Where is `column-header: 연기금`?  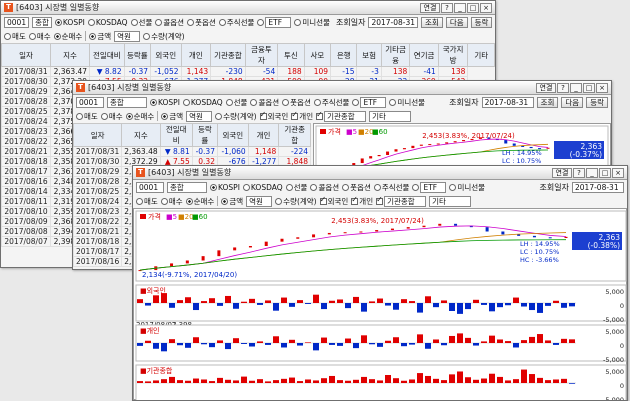
column-header: 연기금 is located at coordinates (424, 55).